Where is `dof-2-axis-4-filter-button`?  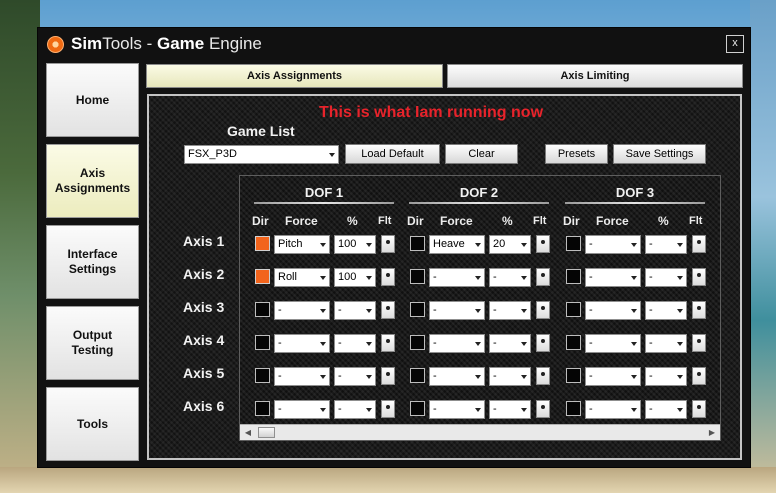 dof-2-axis-4-filter-button is located at coordinates (543, 343).